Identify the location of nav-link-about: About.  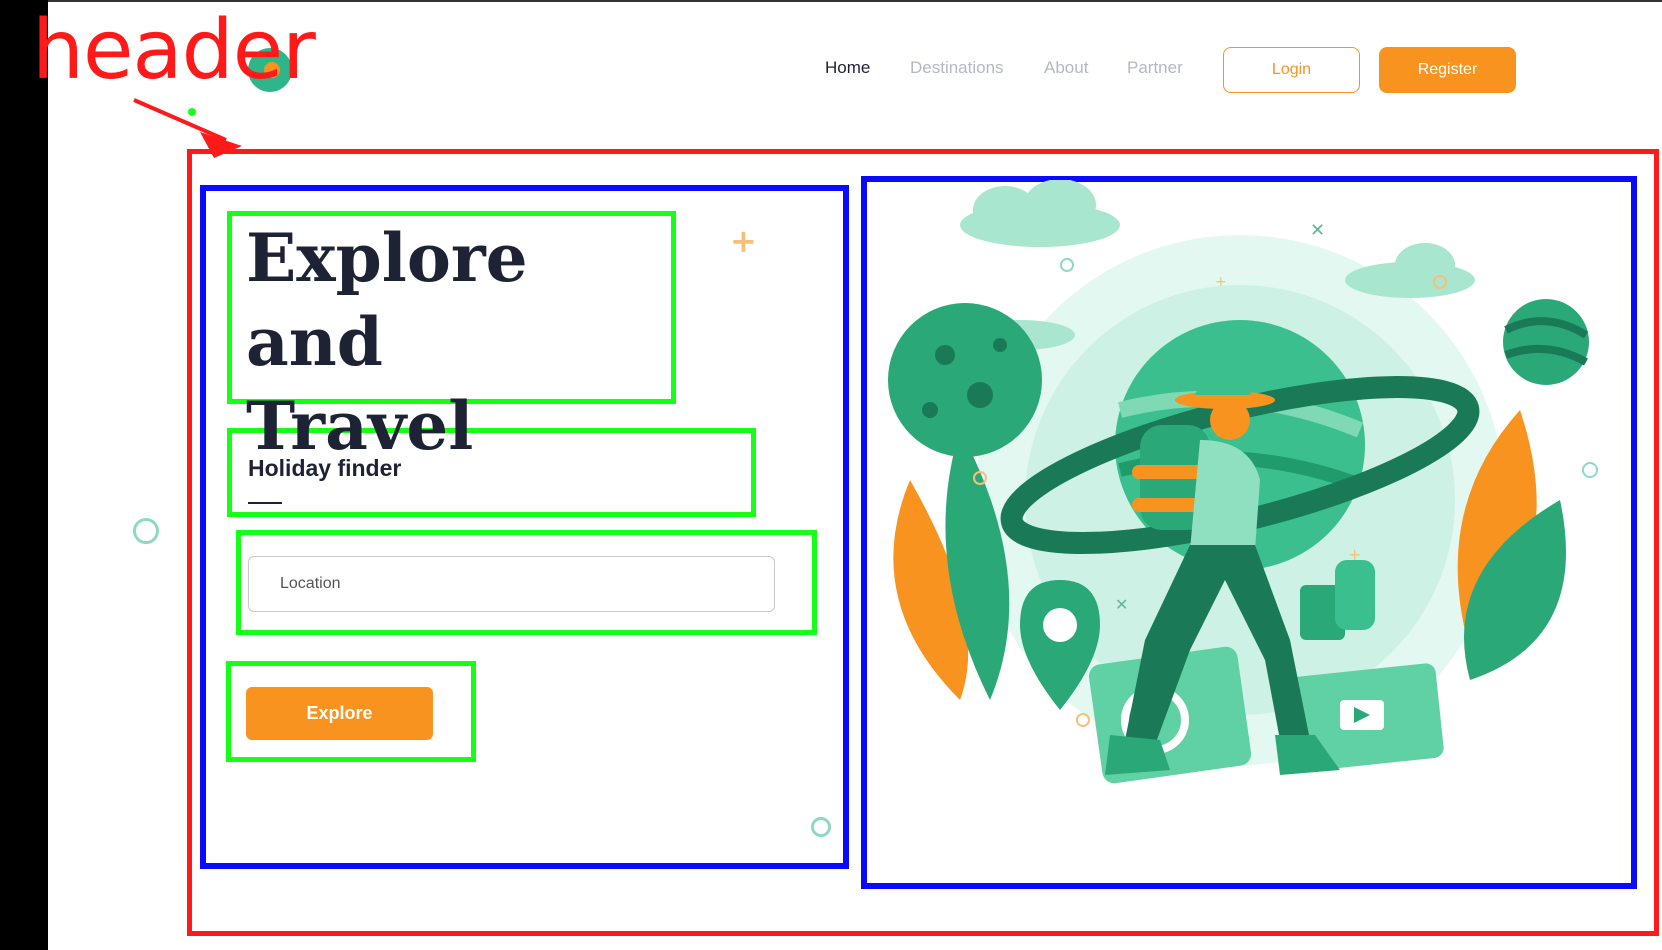
(1066, 68).